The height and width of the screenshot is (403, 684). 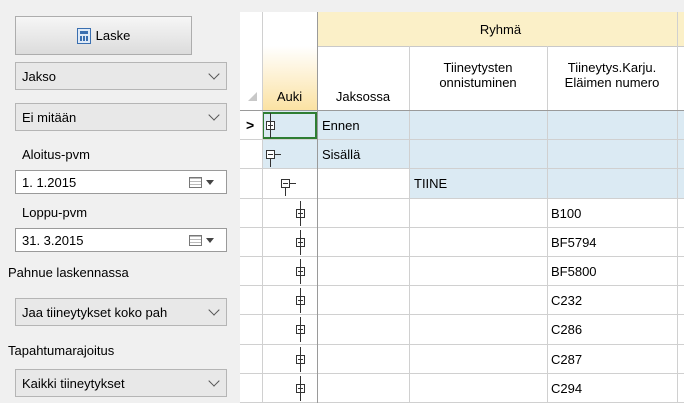 I want to click on litter-select: Jaa tiineytykset koko pah, so click(x=121, y=312).